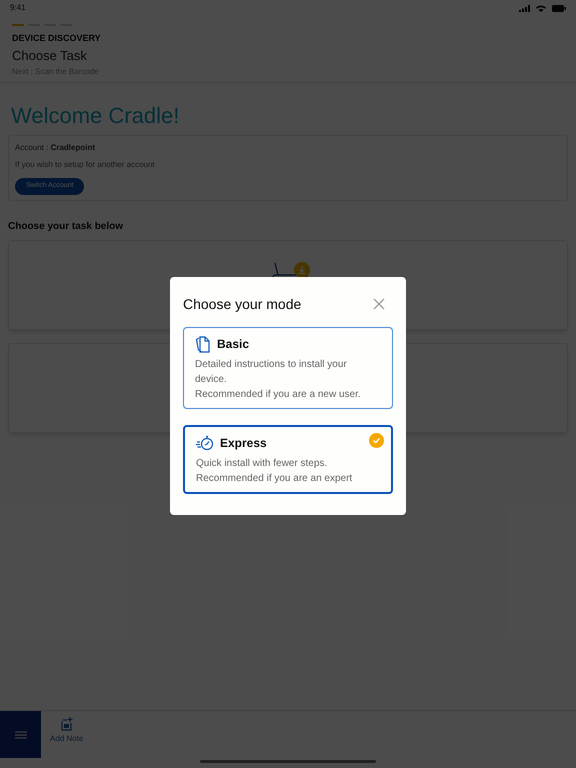  What do you see at coordinates (66, 227) in the screenshot?
I see `section-heading: Choose your task below` at bounding box center [66, 227].